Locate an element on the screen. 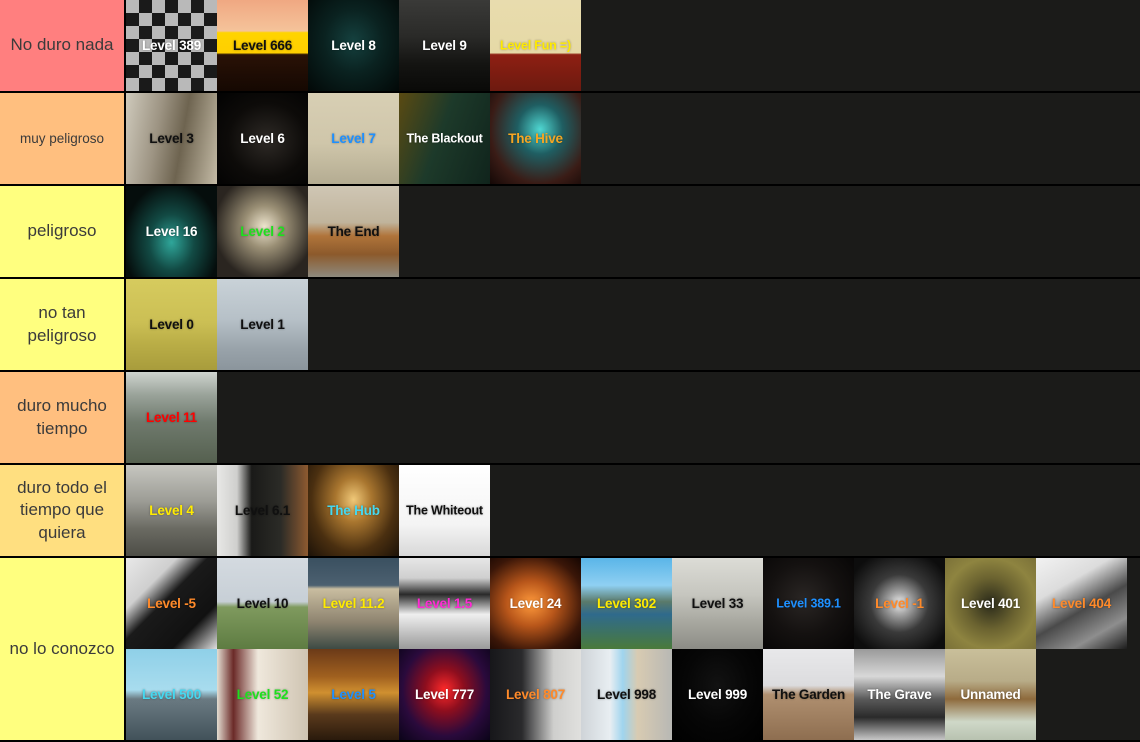 This screenshot has width=1140, height=742. tier-row: peligroso Level 16 Level 2 The End is located at coordinates (570, 232).